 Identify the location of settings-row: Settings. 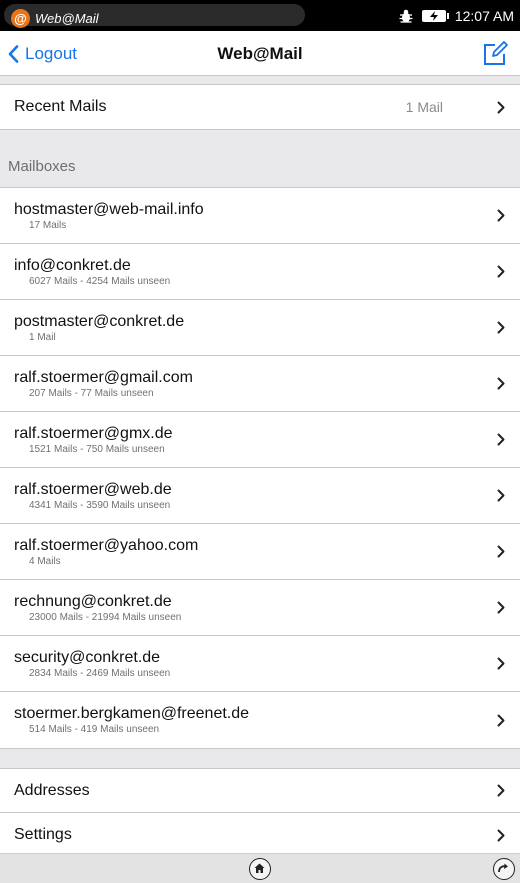
(260, 835).